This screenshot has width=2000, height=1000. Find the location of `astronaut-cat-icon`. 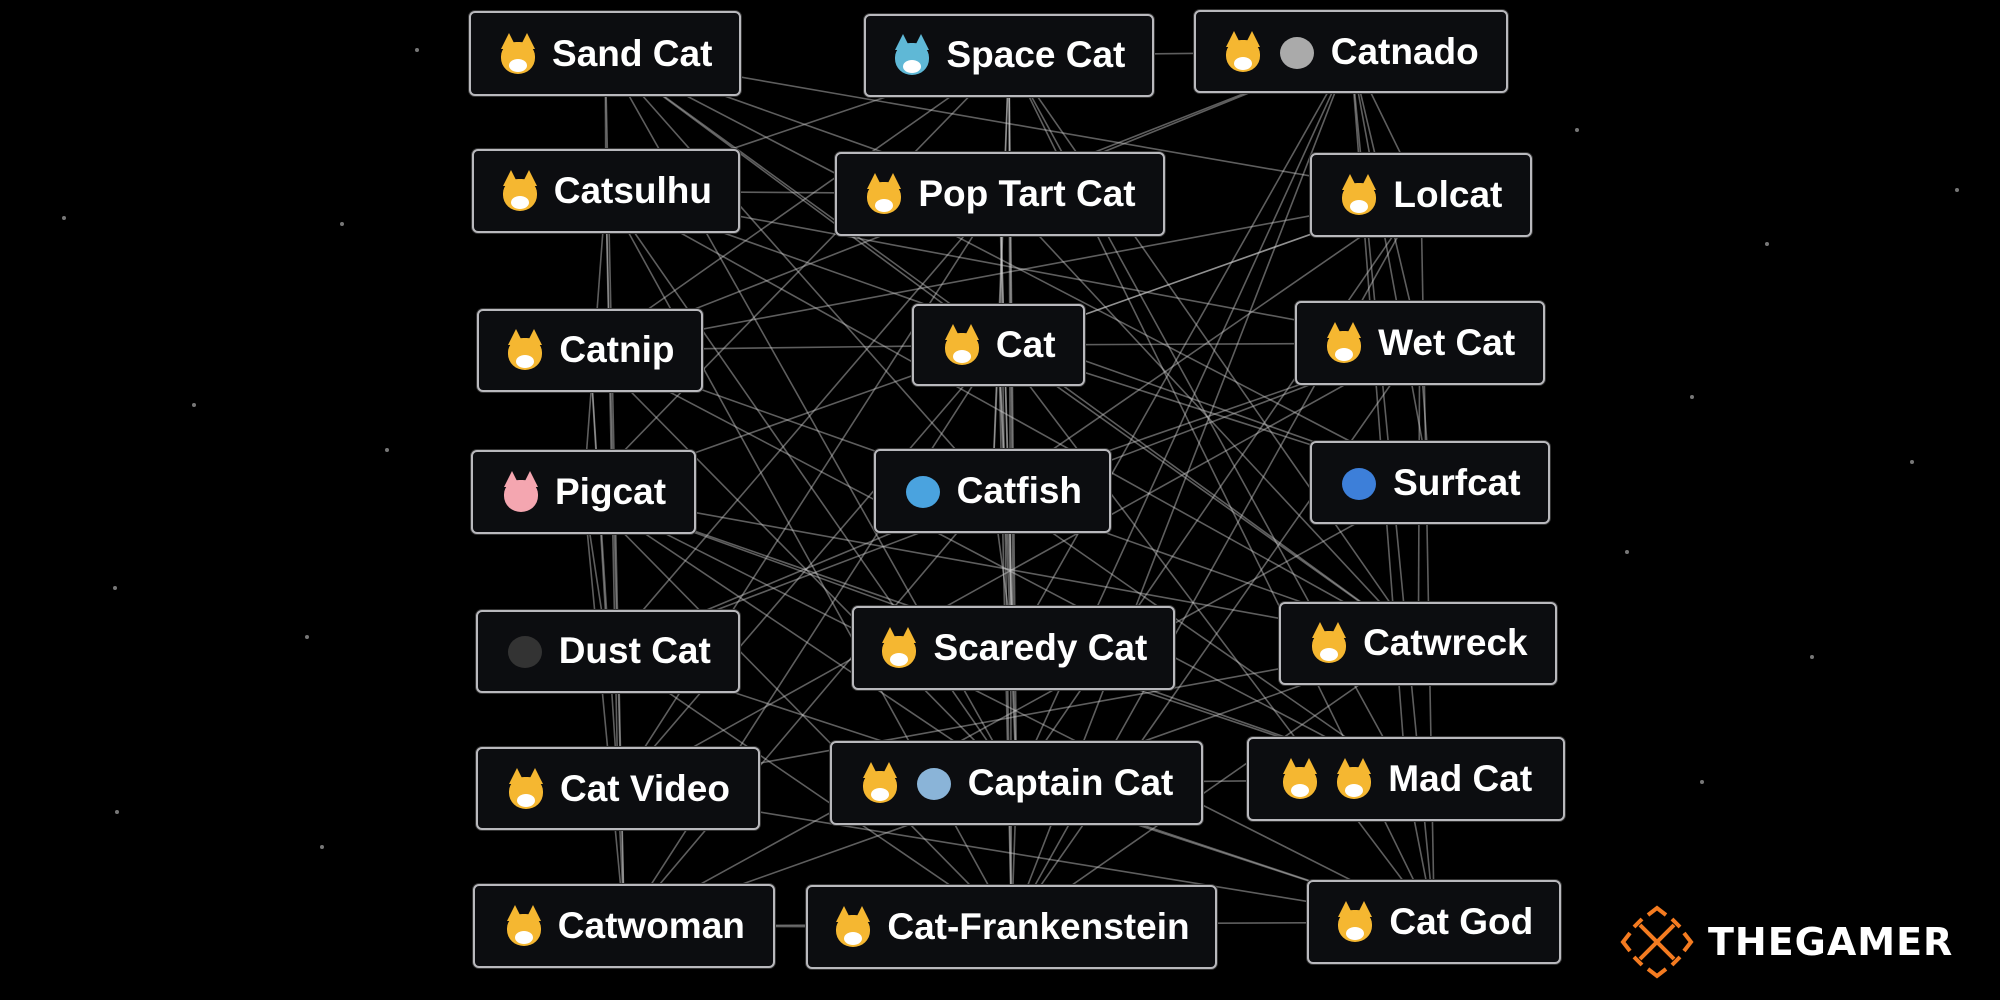

astronaut-cat-icon is located at coordinates (912, 55).